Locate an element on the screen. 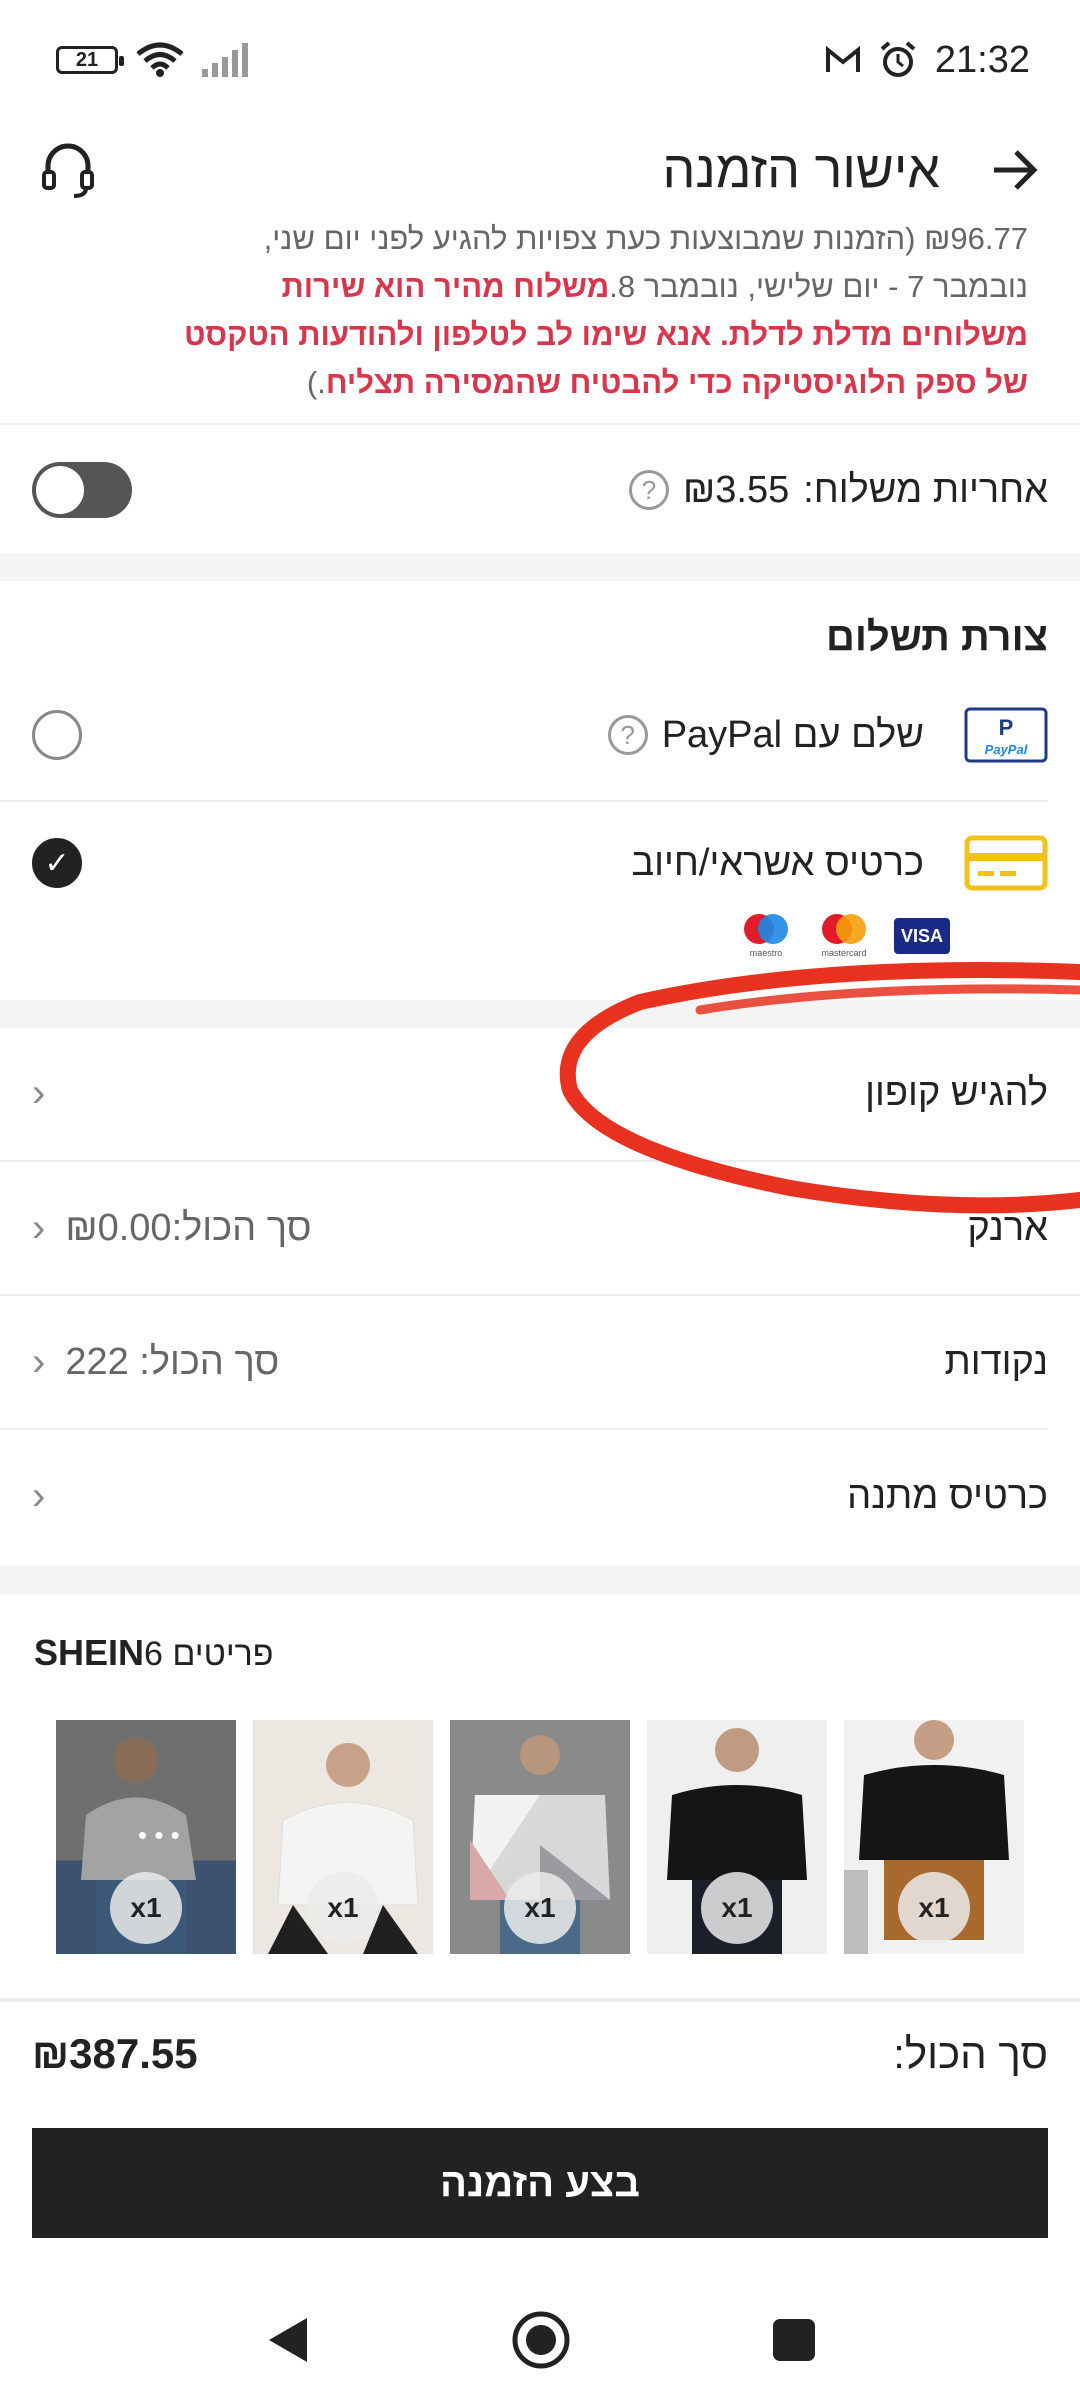 This screenshot has width=1080, height=2400. nav-recents-icon is located at coordinates (794, 2340).